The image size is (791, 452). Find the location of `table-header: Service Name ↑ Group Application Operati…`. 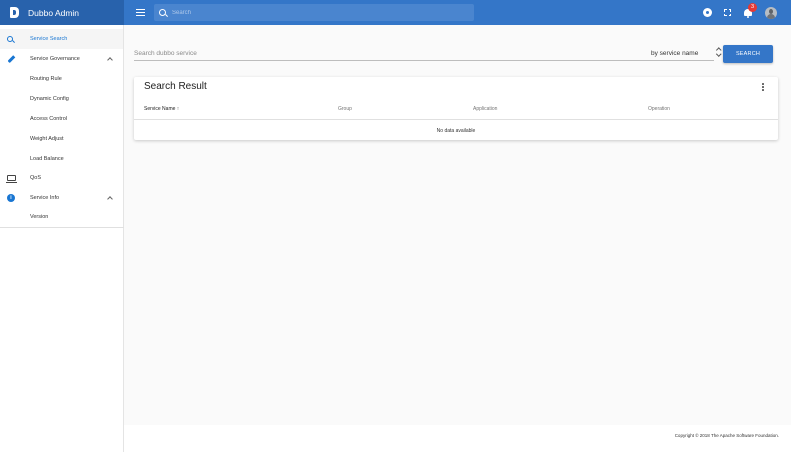

table-header: Service Name ↑ Group Application Operati… is located at coordinates (456, 109).